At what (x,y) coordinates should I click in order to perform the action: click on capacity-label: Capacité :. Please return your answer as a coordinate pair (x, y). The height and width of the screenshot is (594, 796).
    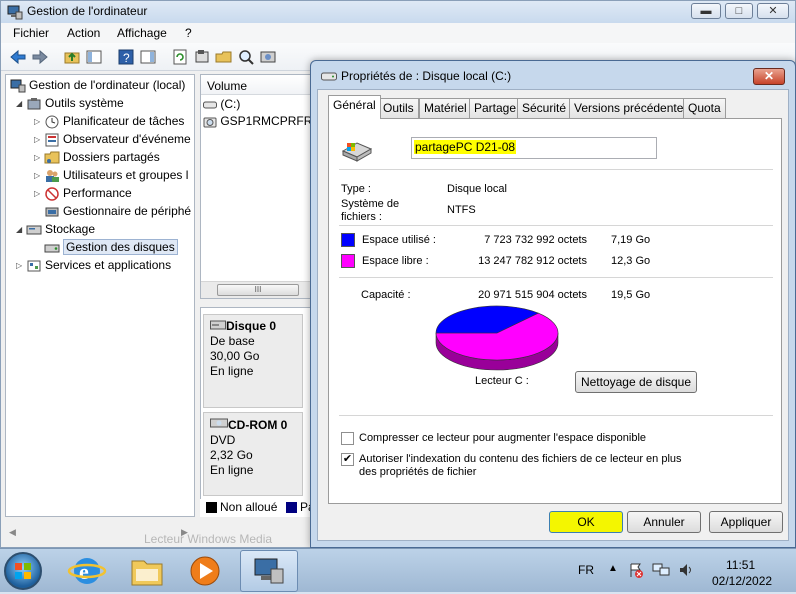
    Looking at the image, I should click on (386, 295).